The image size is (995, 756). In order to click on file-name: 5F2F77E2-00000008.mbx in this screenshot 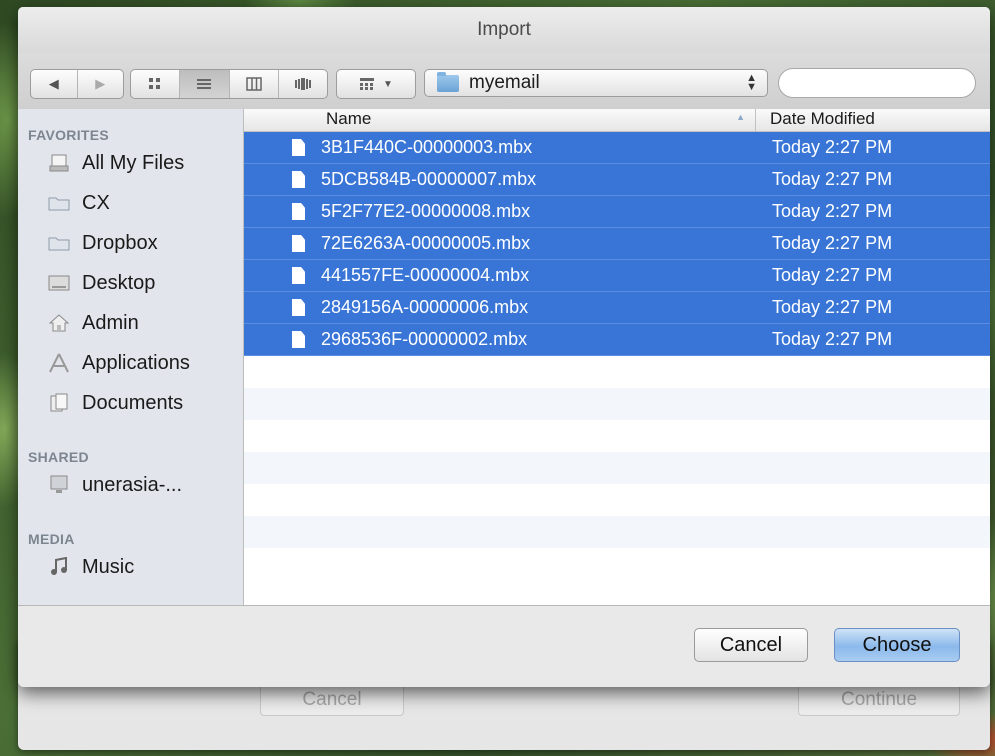, I will do `click(426, 211)`.